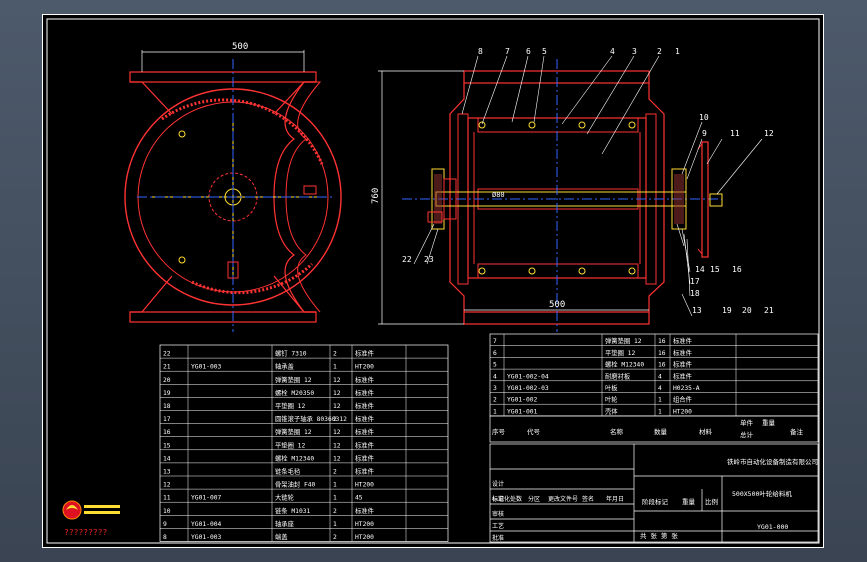 This screenshot has height=562, width=867. I want to click on parts-cell-code: YG01-002, so click(522, 400).